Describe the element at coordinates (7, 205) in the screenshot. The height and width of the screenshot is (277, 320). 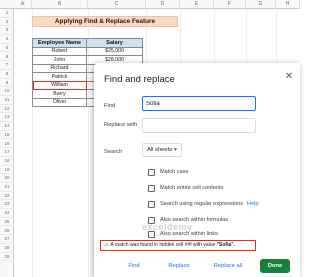
I see `row-number: 23` at that location.